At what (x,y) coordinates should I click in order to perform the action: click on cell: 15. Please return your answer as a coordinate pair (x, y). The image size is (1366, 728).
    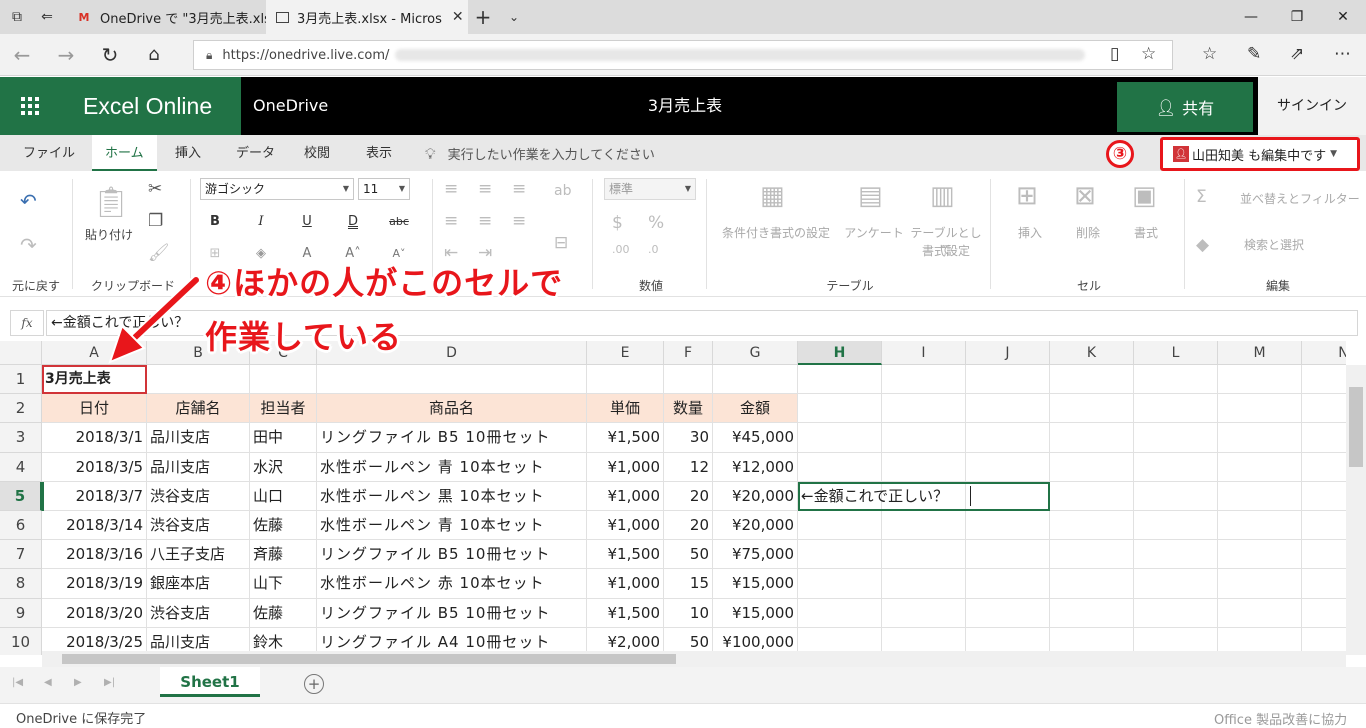
    Looking at the image, I should click on (688, 584).